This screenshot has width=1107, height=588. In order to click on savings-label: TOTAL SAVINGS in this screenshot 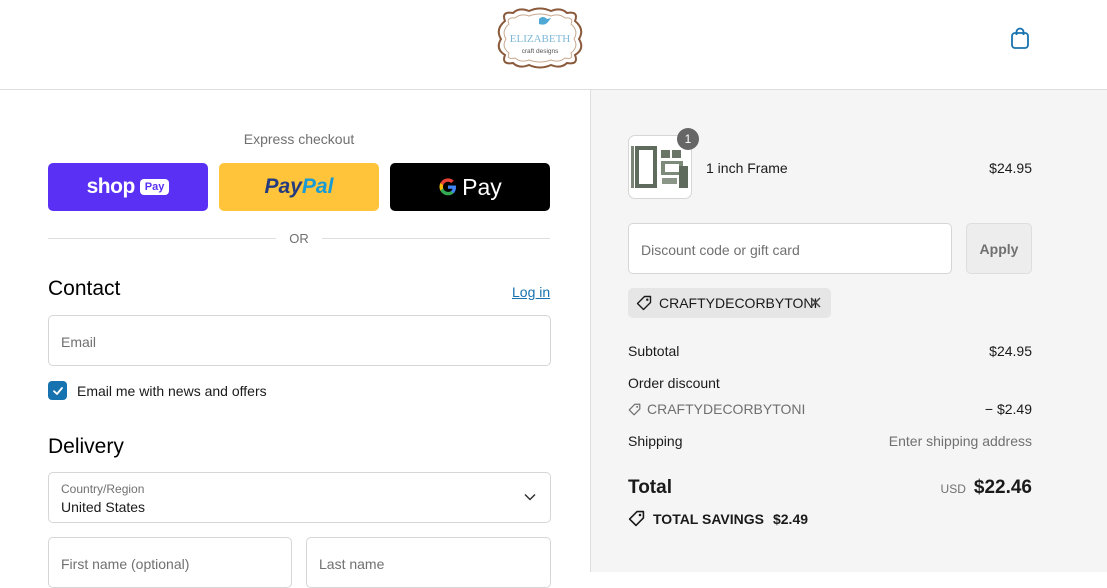, I will do `click(708, 518)`.